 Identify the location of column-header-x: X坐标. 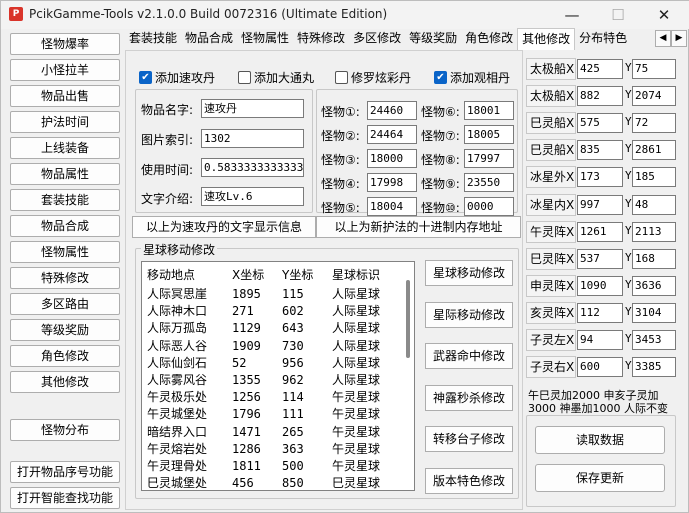
(248, 274).